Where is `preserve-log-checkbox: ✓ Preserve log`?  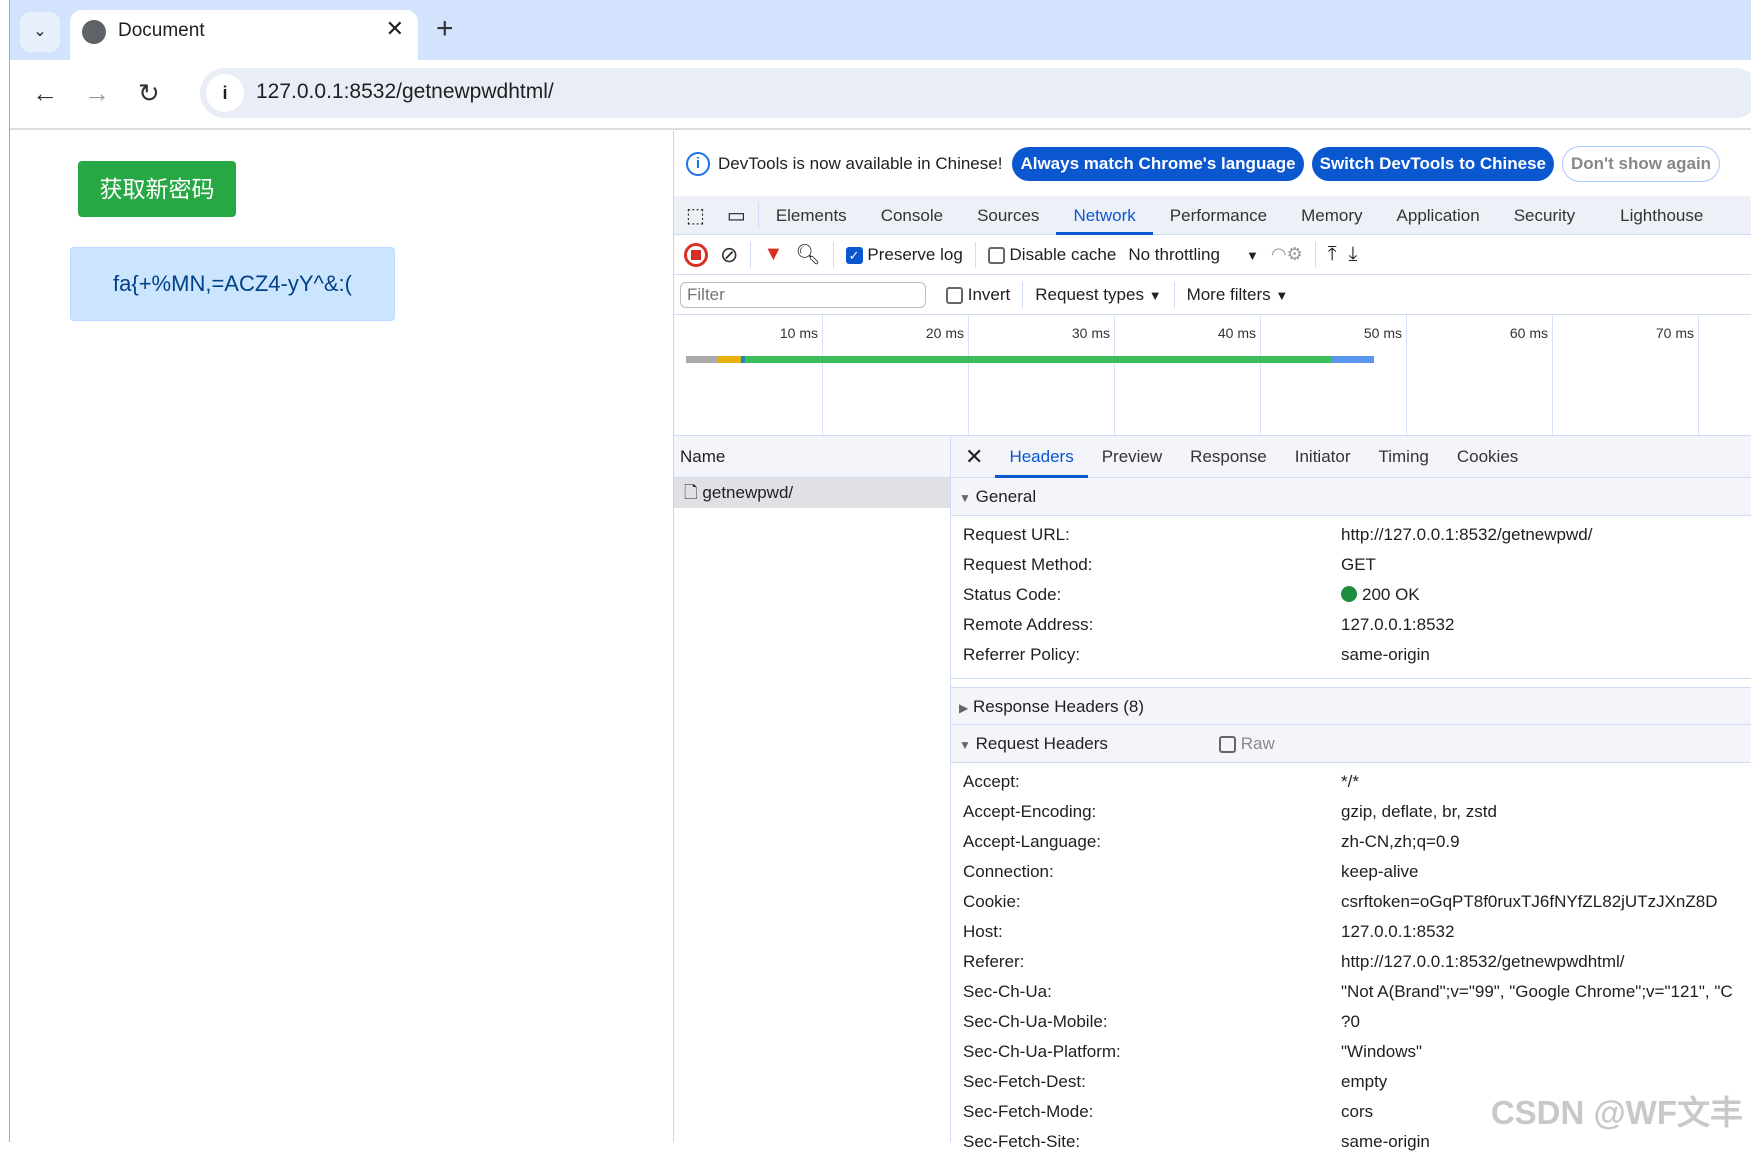 preserve-log-checkbox: ✓ Preserve log is located at coordinates (904, 254).